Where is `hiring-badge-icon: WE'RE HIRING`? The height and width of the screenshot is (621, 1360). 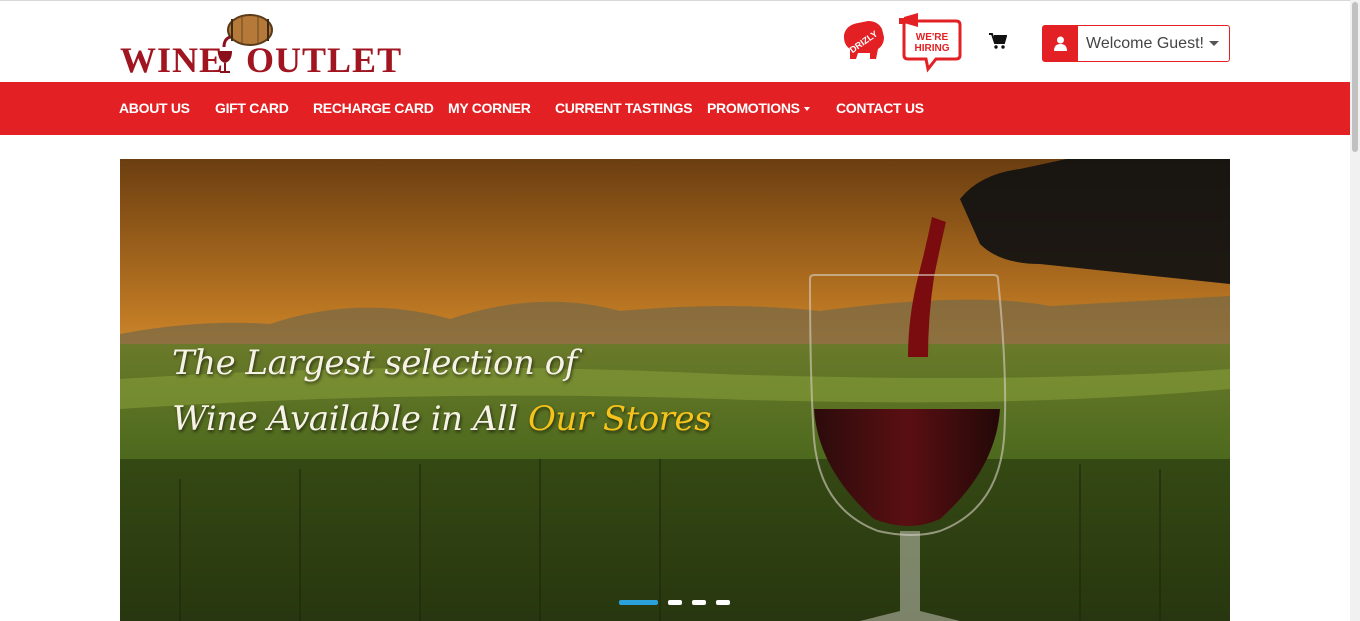
hiring-badge-icon: WE'RE HIRING is located at coordinates (929, 42).